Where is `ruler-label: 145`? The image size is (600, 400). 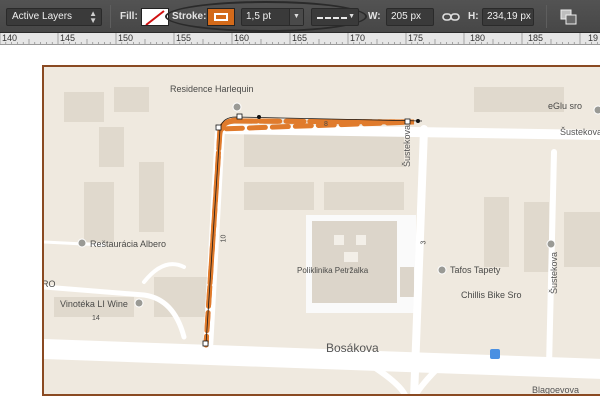 ruler-label: 145 is located at coordinates (68, 38).